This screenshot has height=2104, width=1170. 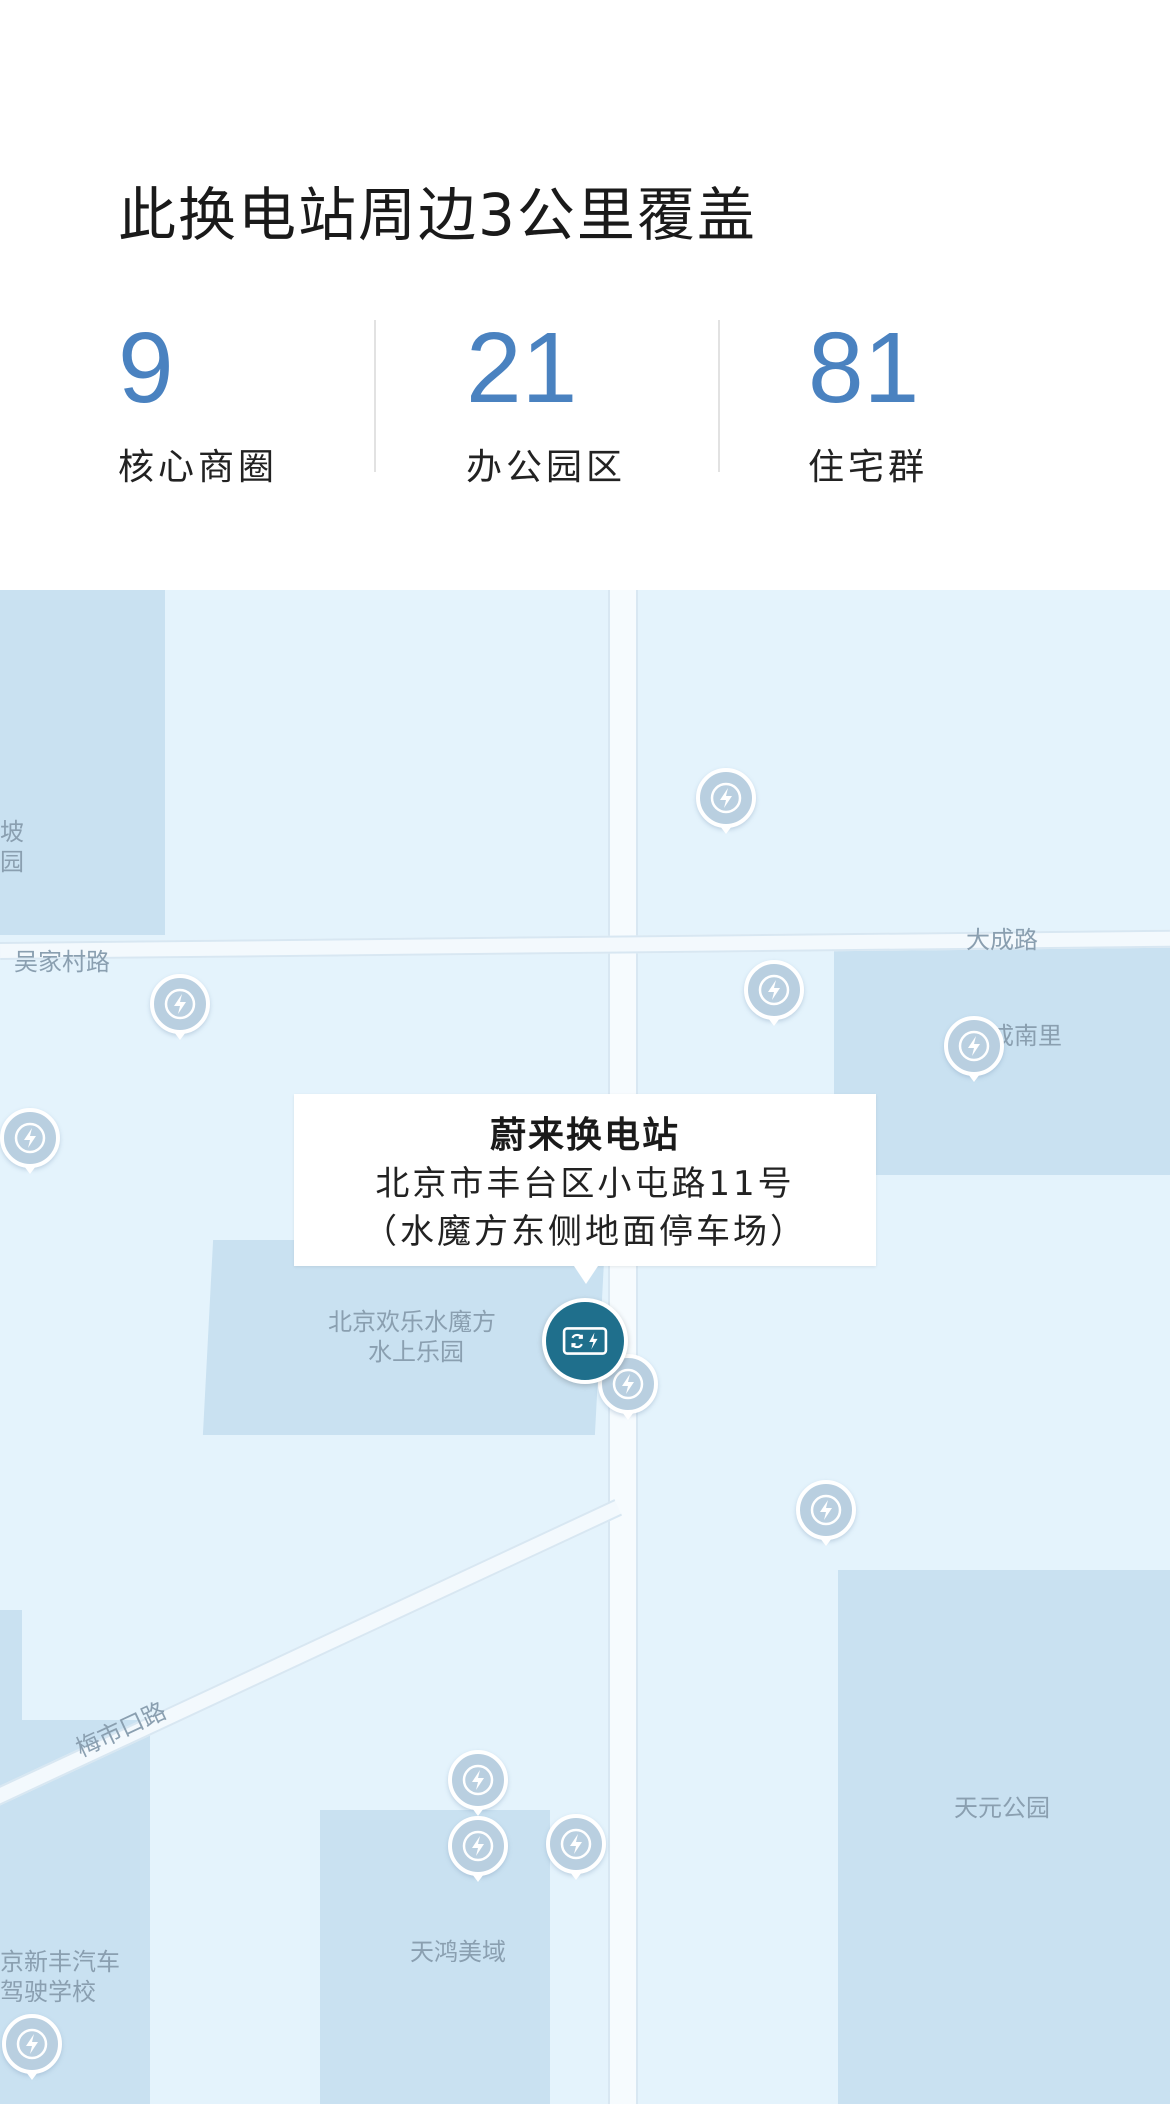 I want to click on stat-value: 81, so click(x=864, y=368).